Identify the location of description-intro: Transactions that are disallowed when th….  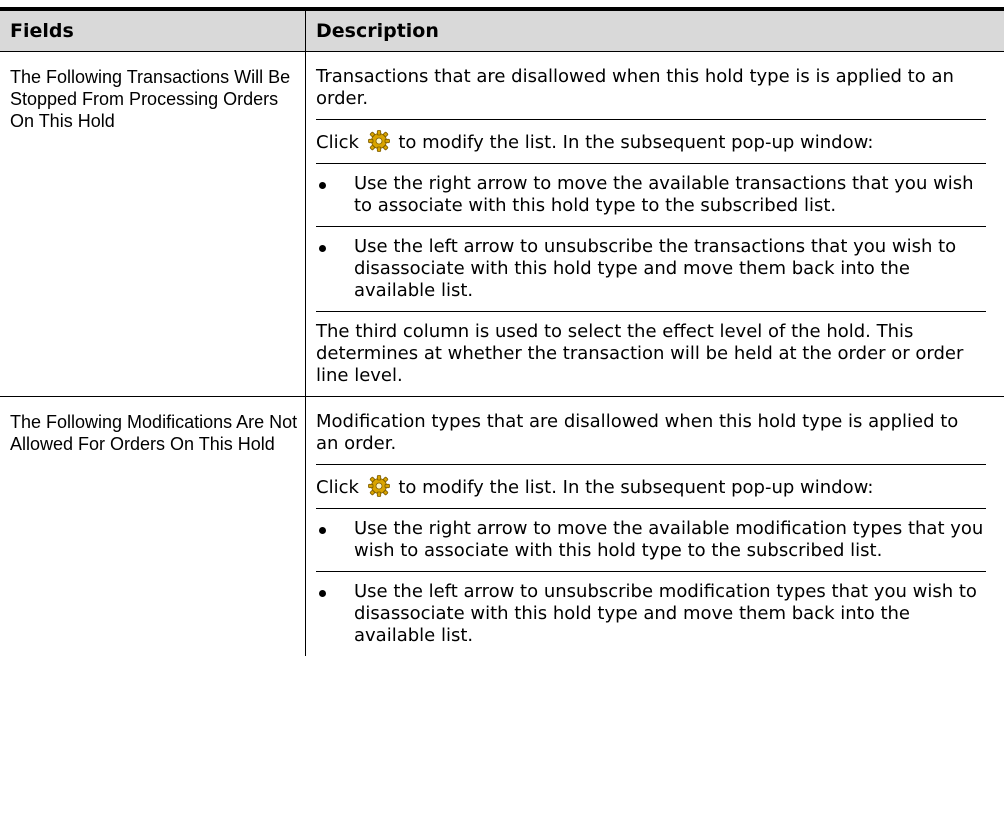
(635, 87).